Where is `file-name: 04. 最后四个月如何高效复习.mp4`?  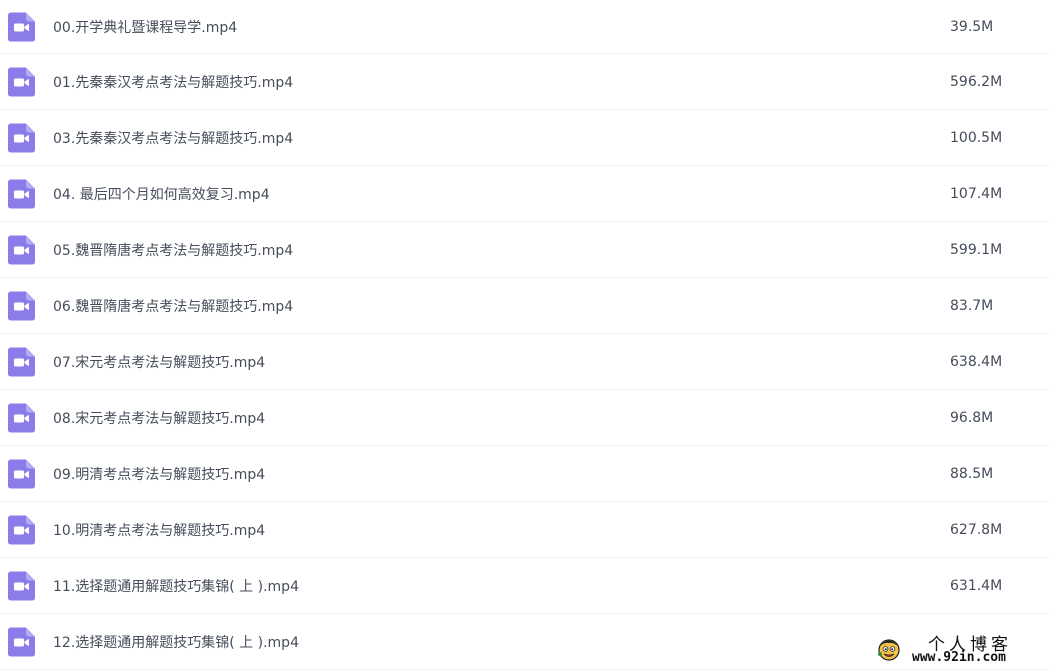 file-name: 04. 最后四个月如何高效复习.mp4 is located at coordinates (161, 194).